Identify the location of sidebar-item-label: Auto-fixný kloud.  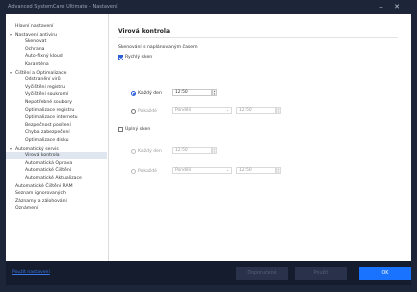
(44, 57).